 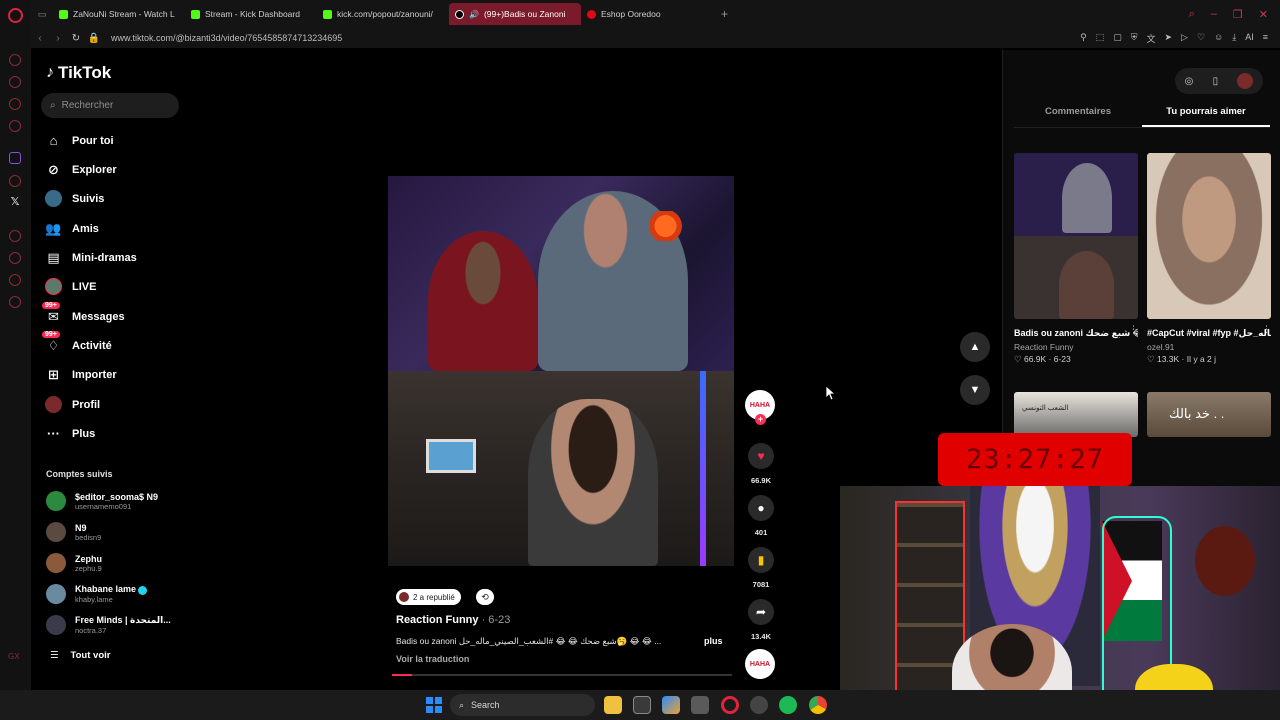 What do you see at coordinates (42, 14) in the screenshot?
I see `tab-menu-icon: ▭` at bounding box center [42, 14].